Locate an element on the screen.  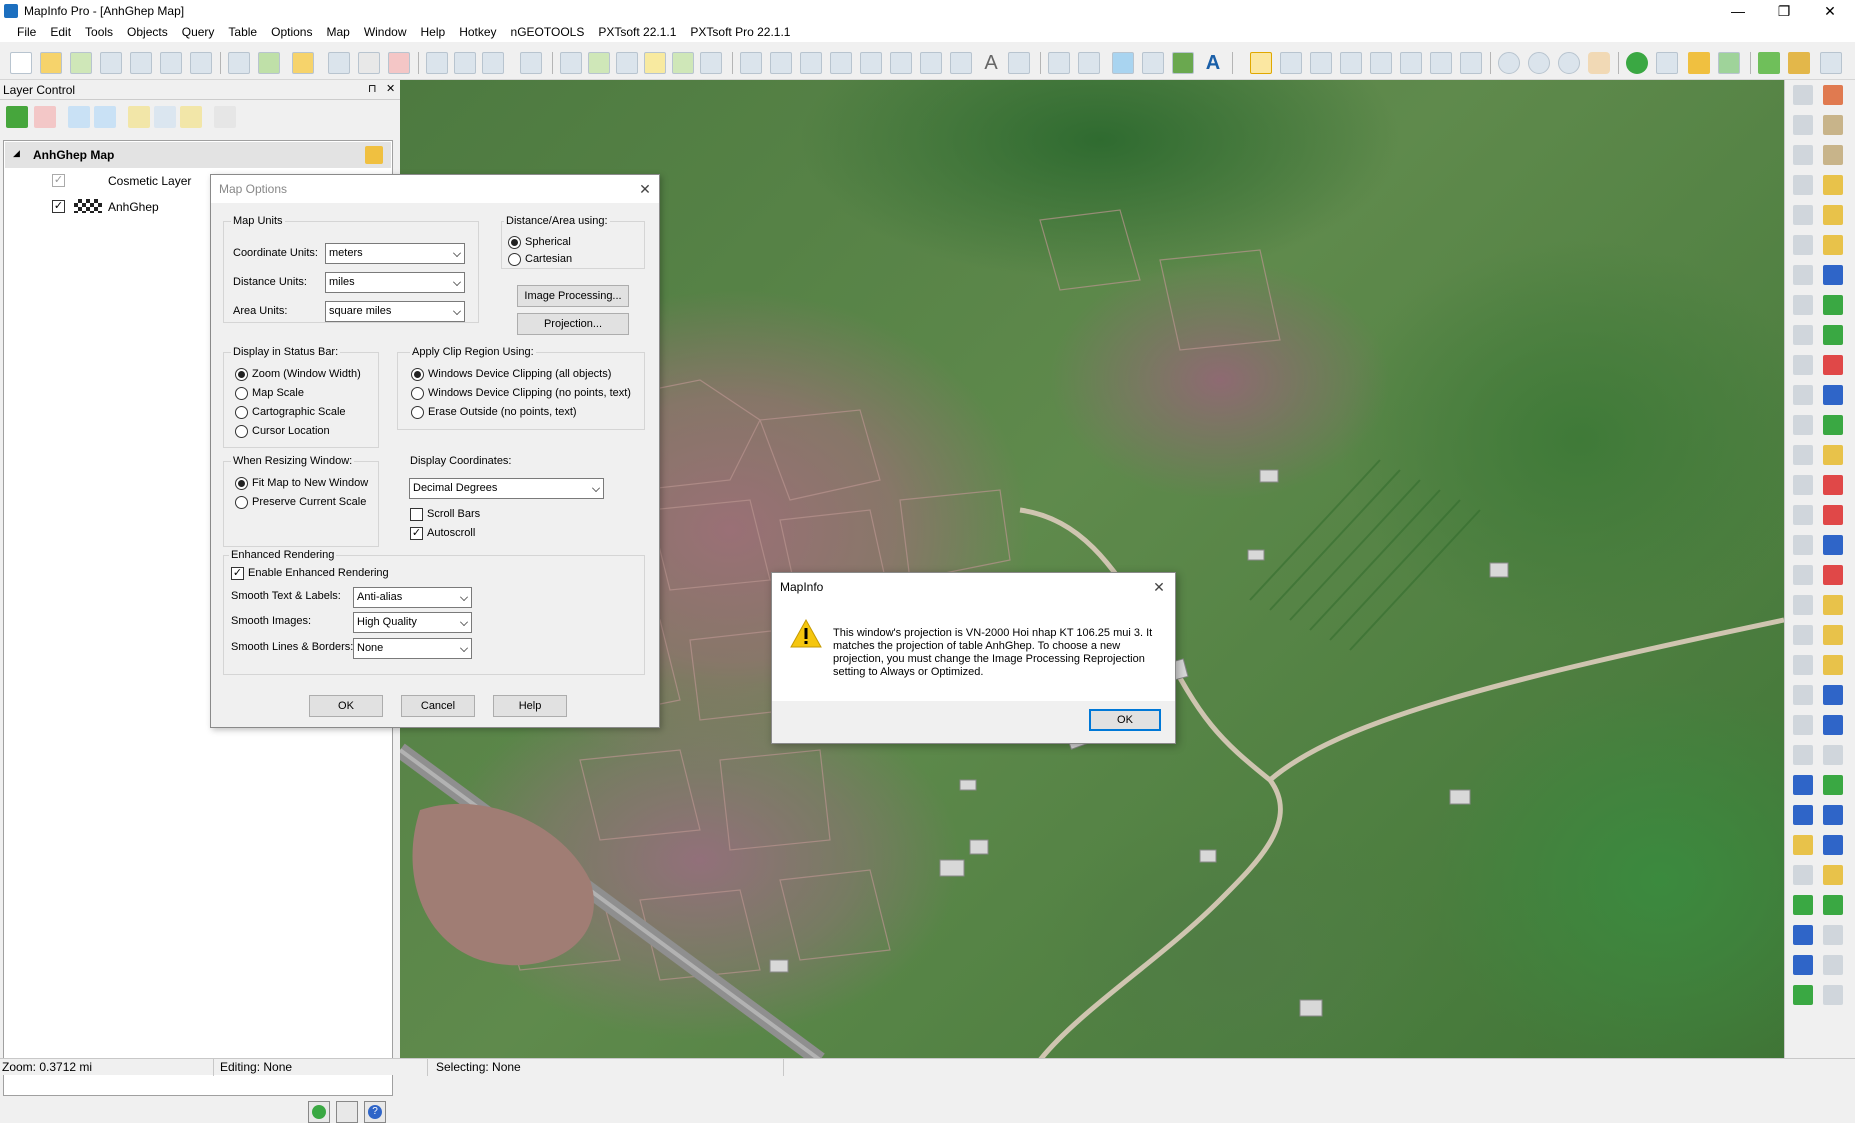
spherical-radio is located at coordinates (514, 242).